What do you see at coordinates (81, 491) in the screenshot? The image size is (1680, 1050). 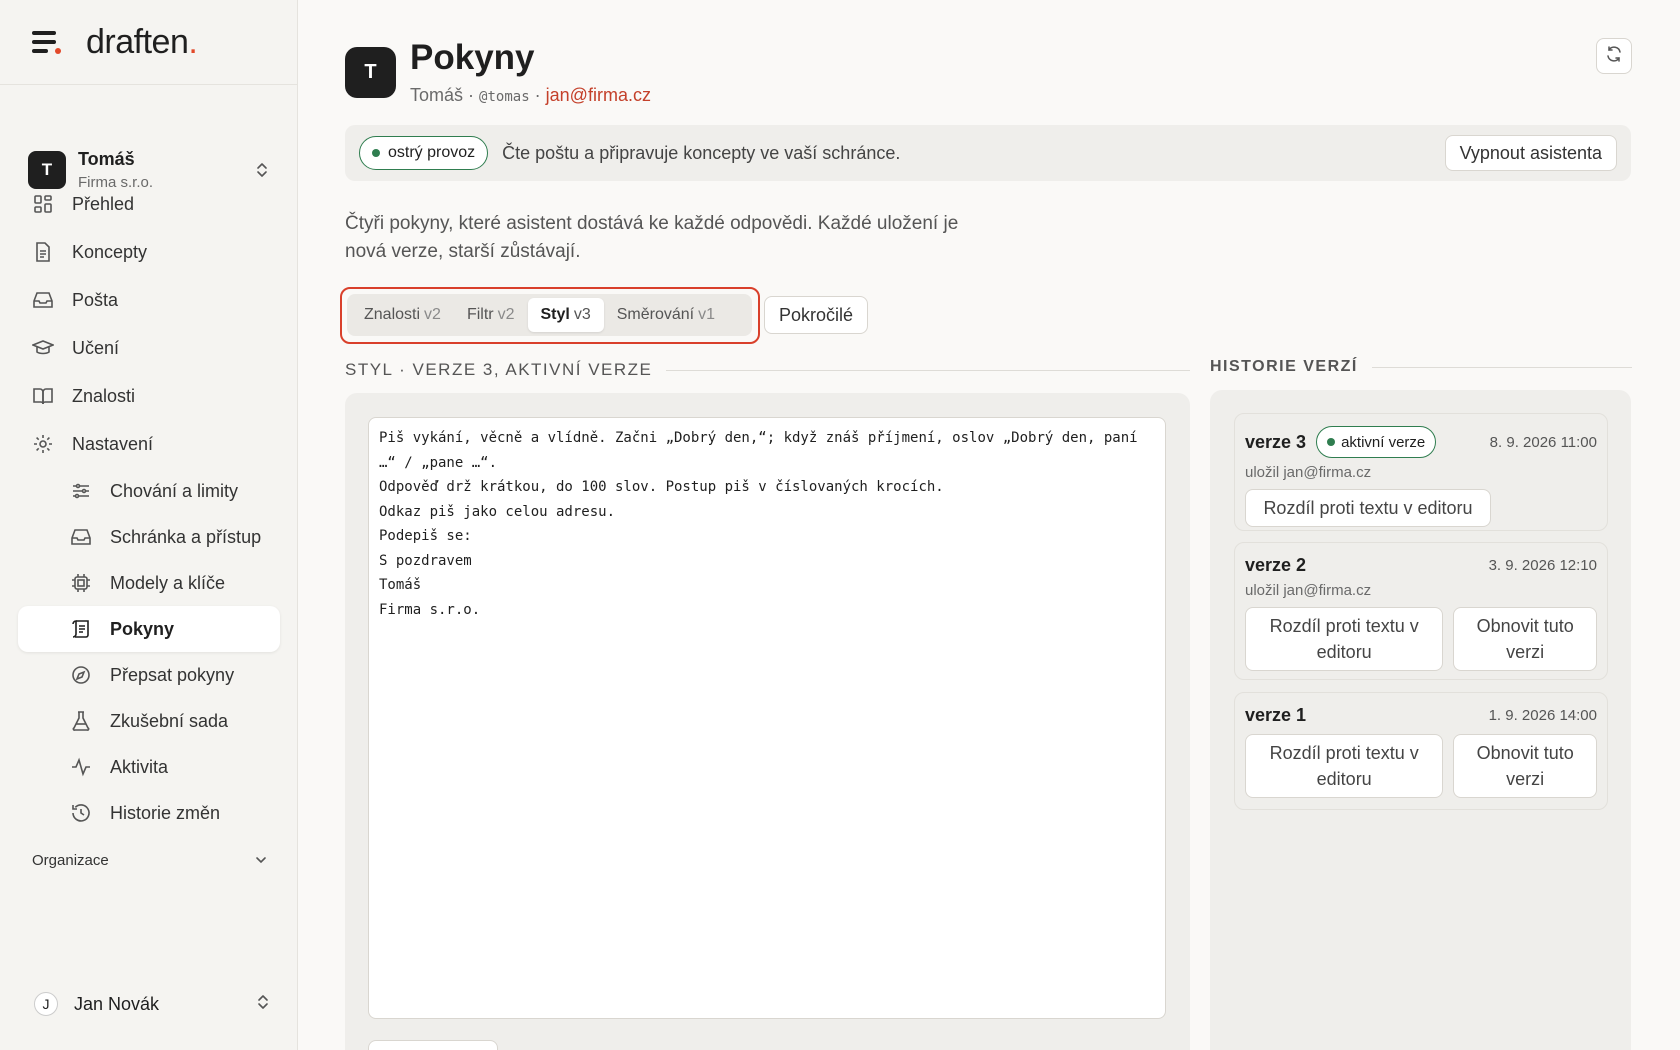 I see `sliders-icon` at bounding box center [81, 491].